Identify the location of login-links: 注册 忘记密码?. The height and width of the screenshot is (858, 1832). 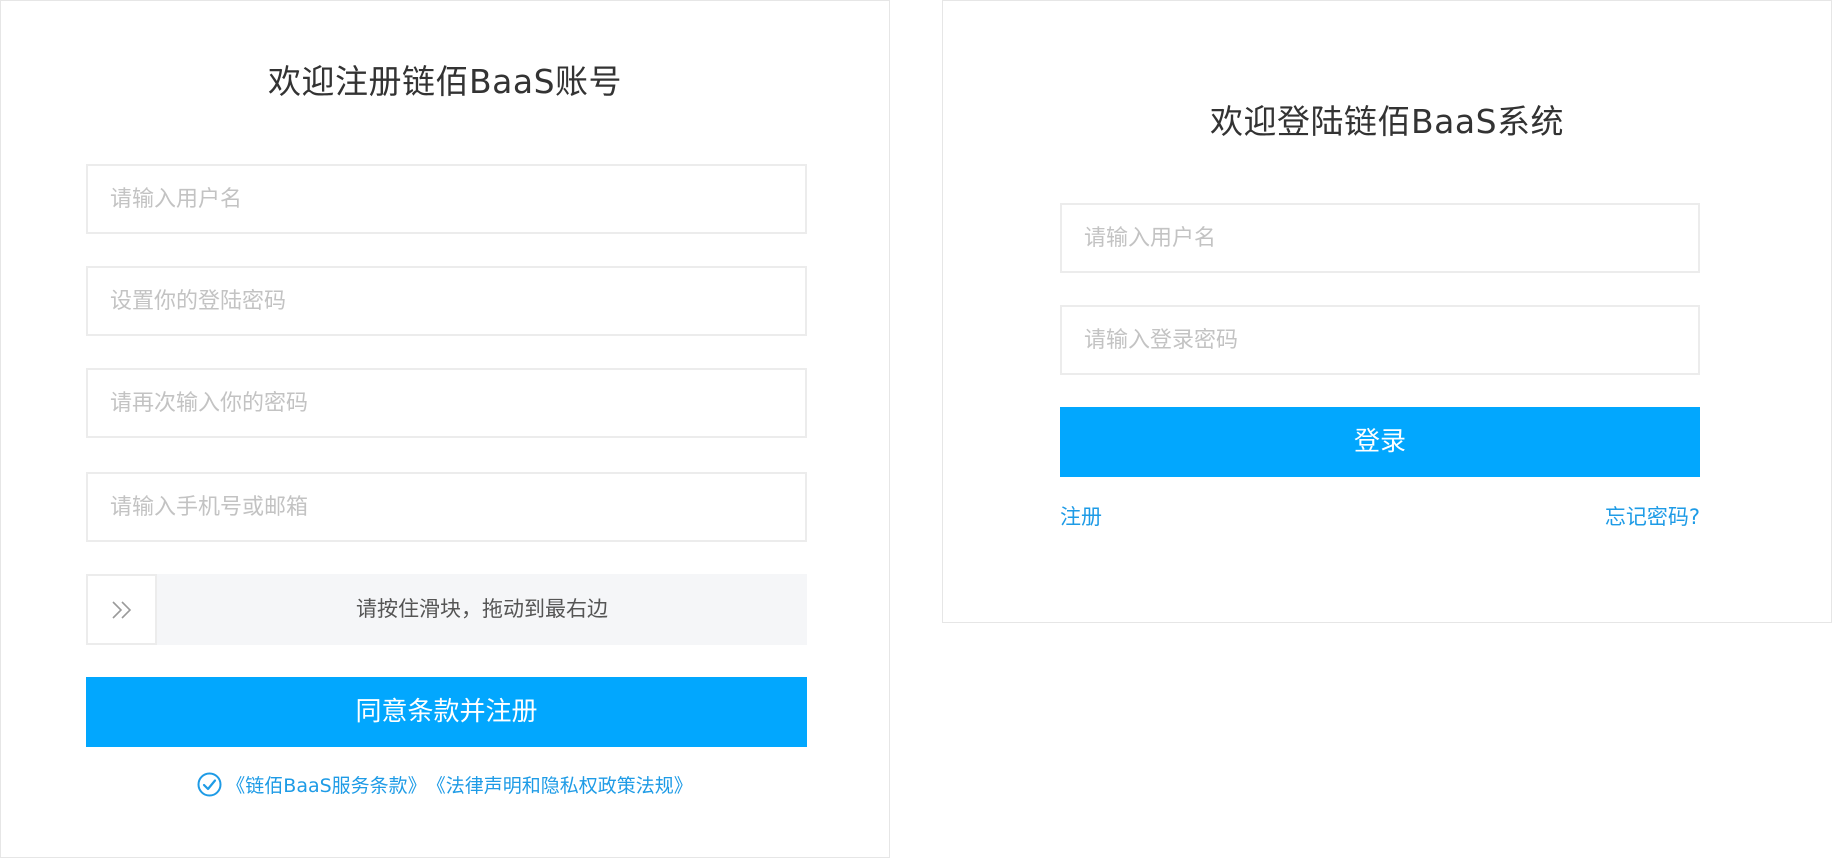
(1380, 516).